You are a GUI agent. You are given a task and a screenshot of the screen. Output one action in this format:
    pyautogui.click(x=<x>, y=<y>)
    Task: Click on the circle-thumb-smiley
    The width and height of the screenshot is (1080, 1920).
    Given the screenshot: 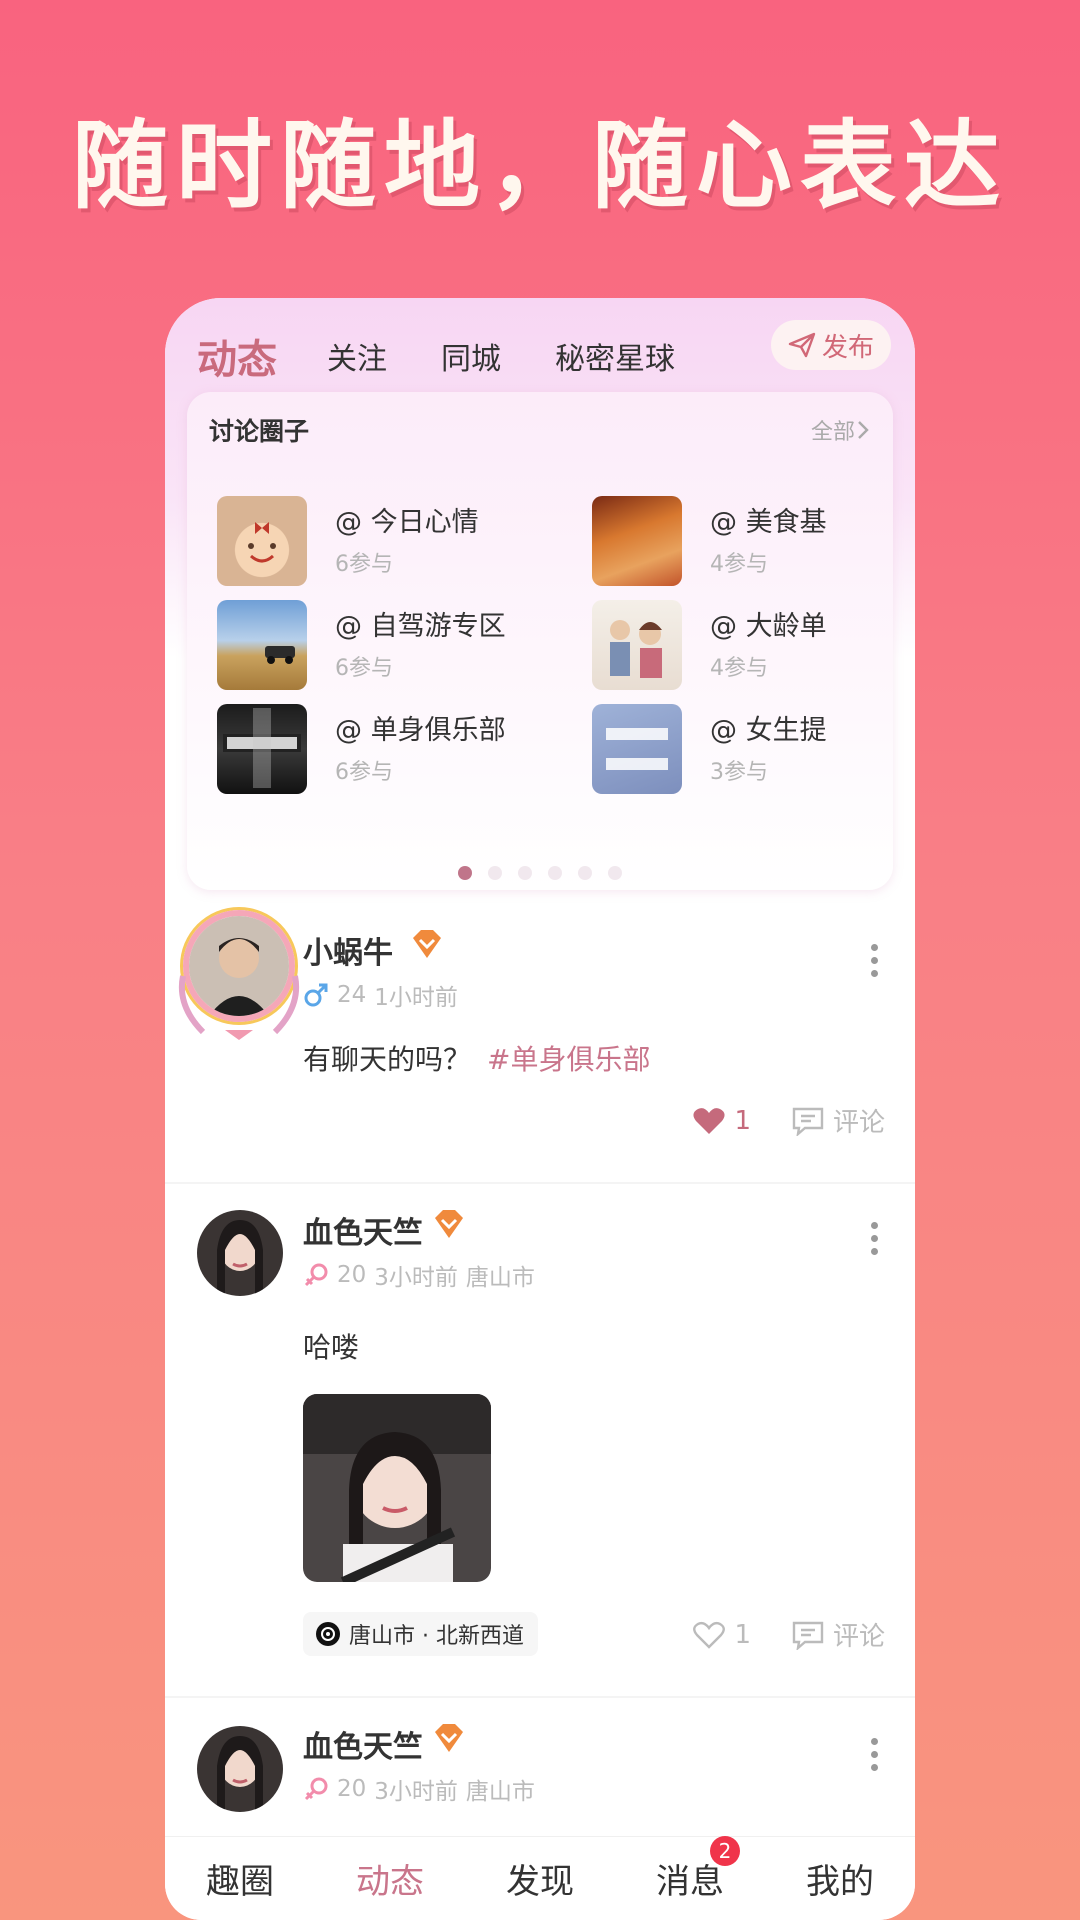 What is the action you would take?
    pyautogui.click(x=262, y=541)
    